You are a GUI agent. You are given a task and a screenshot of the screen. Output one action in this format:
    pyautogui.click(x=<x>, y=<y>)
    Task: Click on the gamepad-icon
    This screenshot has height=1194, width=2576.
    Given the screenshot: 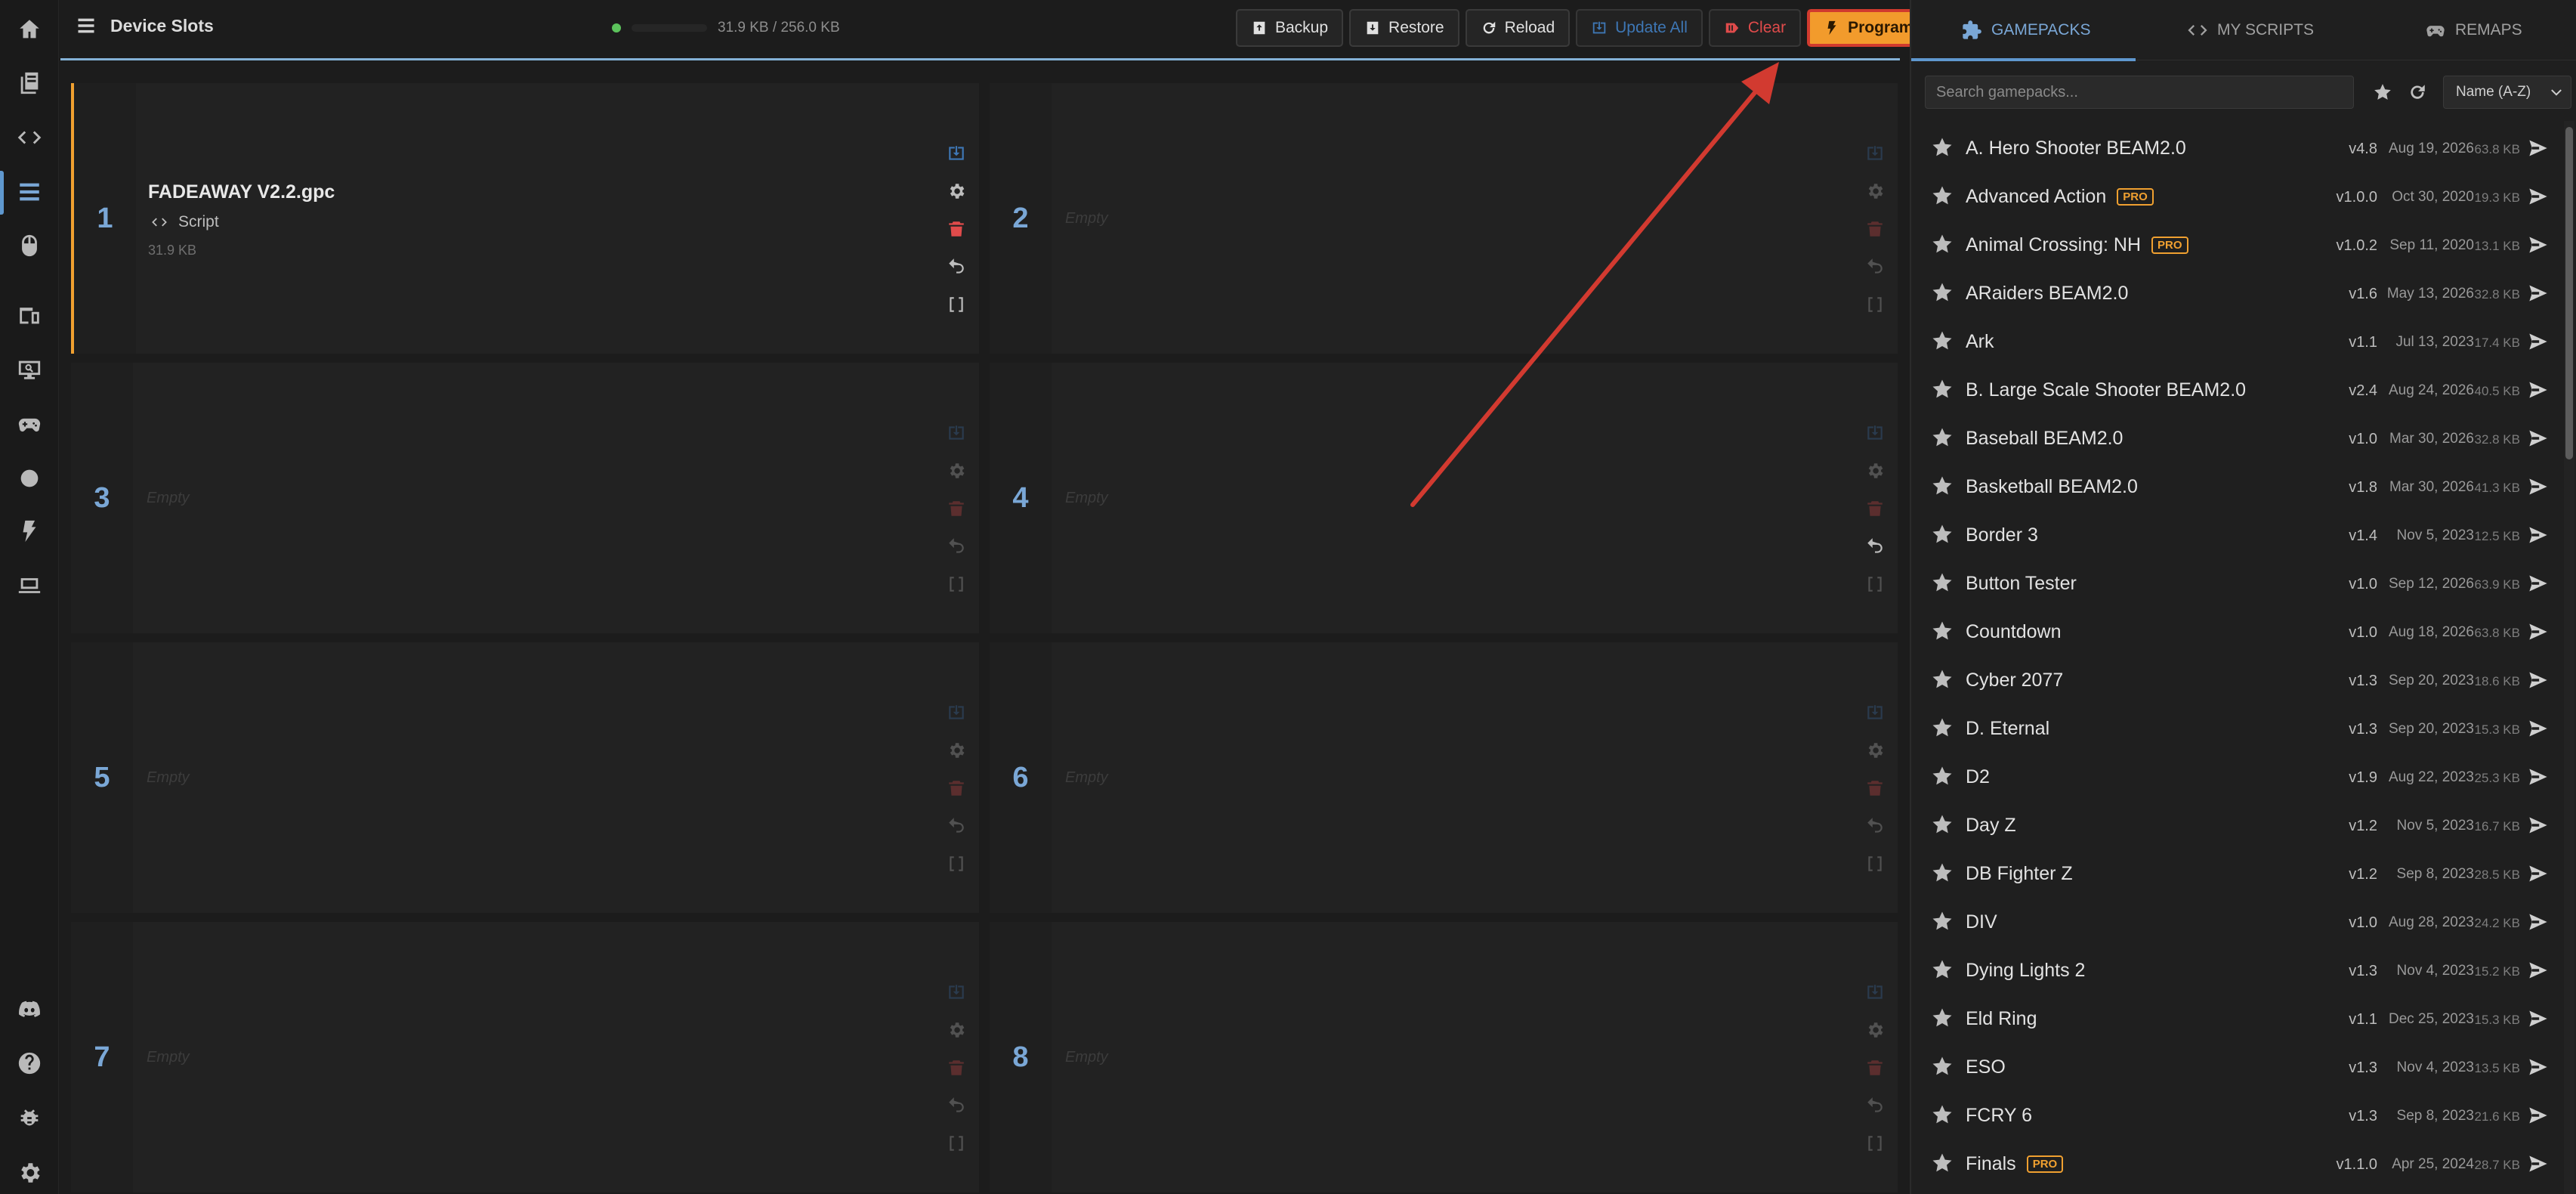 What is the action you would take?
    pyautogui.click(x=29, y=424)
    